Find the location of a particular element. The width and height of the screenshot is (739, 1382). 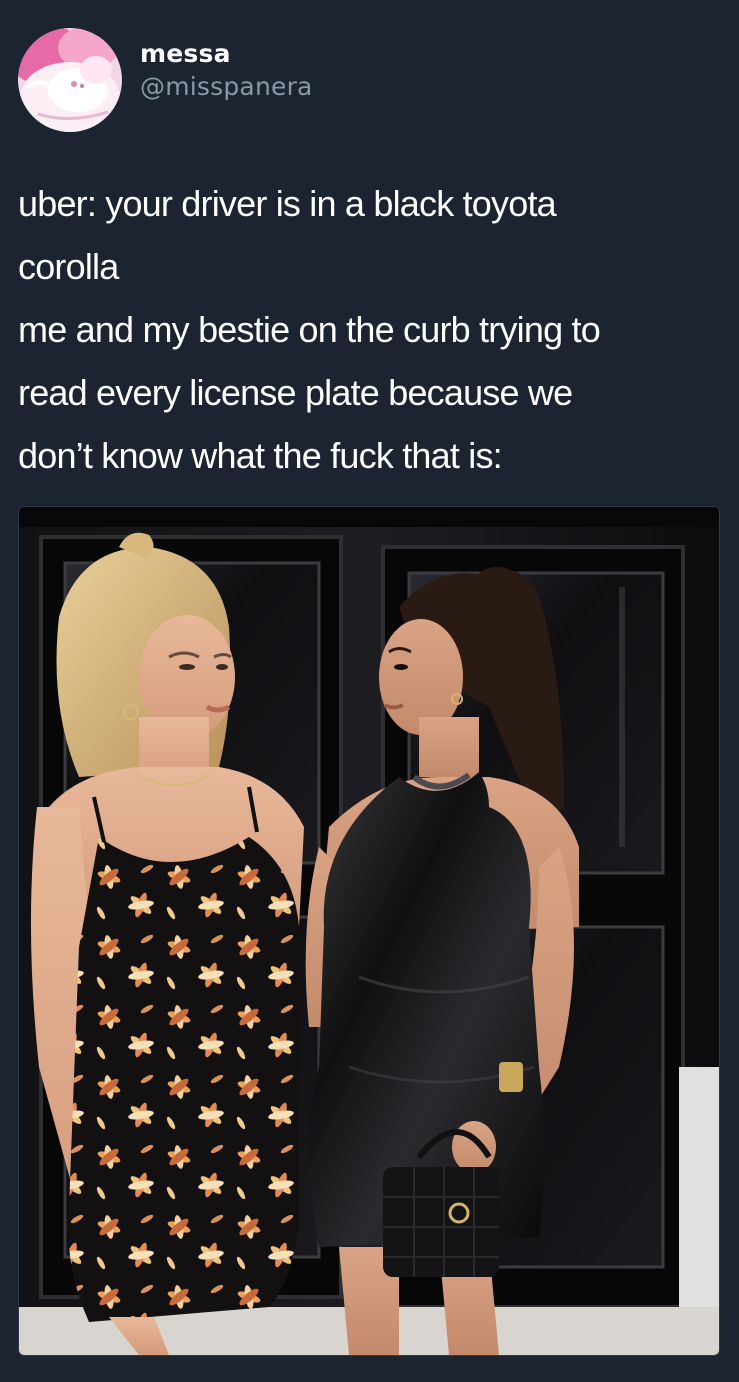

avatar is located at coordinates (70, 80).